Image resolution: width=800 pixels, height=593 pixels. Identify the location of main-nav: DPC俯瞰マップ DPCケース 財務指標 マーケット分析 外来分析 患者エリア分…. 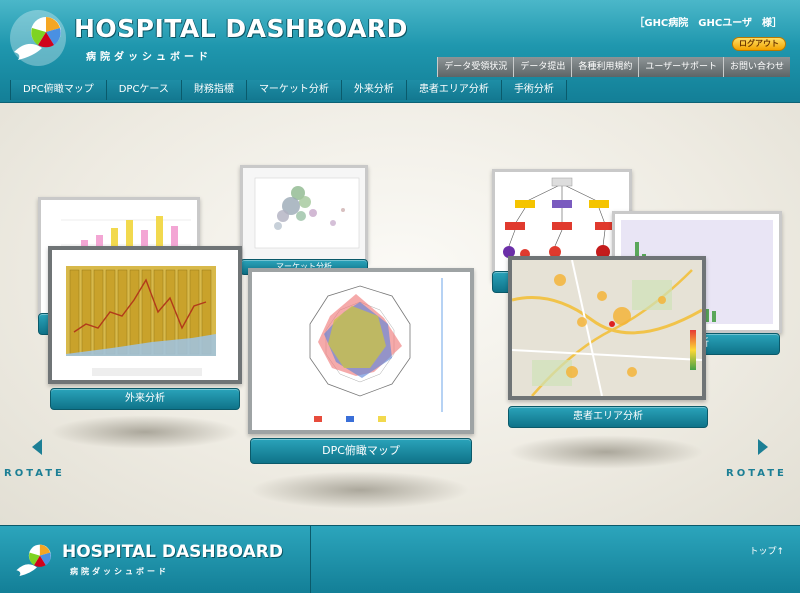
(288, 90).